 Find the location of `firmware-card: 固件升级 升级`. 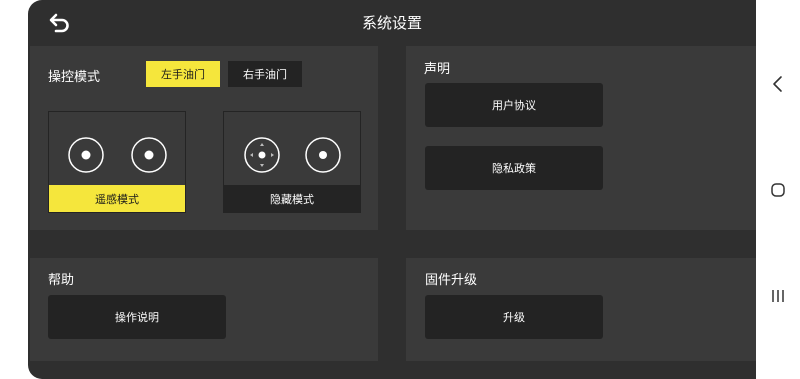

firmware-card: 固件升级 升级 is located at coordinates (581, 309).